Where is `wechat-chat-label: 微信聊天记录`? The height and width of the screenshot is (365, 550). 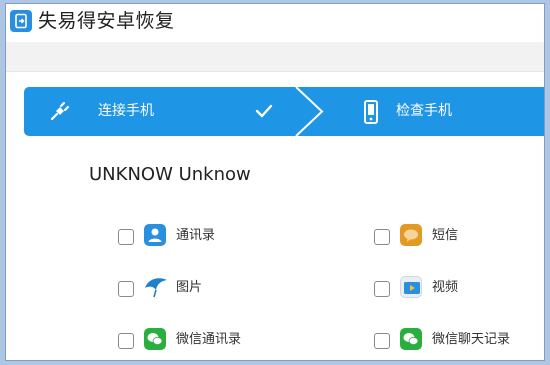 wechat-chat-label: 微信聊天记录 is located at coordinates (471, 339).